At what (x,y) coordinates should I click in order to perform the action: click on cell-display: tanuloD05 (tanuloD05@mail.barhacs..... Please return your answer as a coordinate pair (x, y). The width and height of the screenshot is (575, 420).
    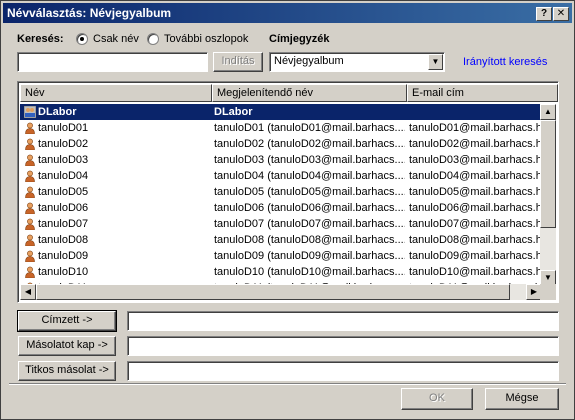
    Looking at the image, I should click on (309, 192).